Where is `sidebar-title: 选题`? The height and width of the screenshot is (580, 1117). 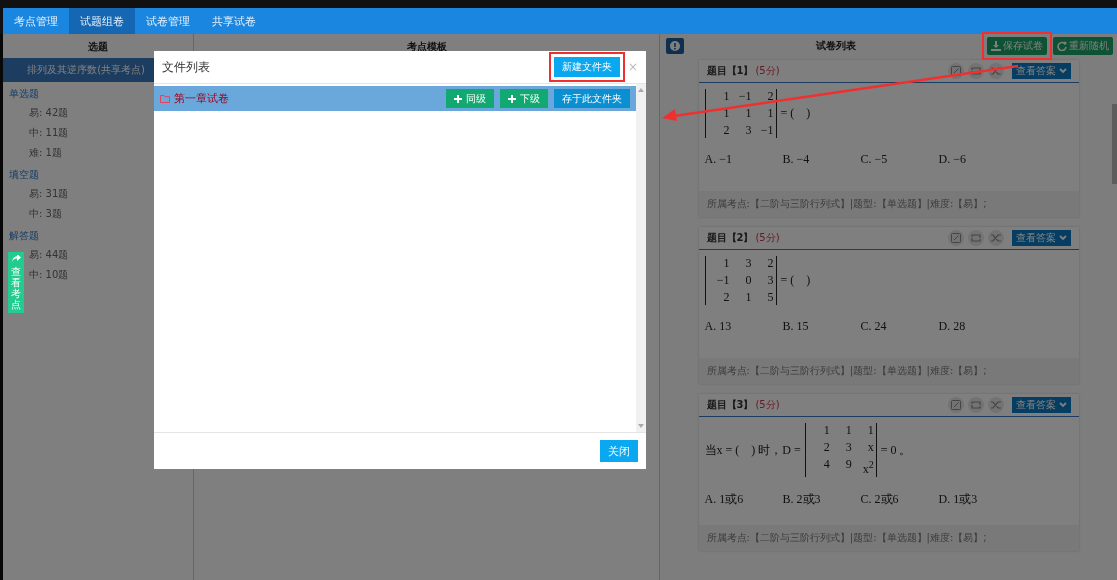
sidebar-title: 选题 is located at coordinates (98, 47).